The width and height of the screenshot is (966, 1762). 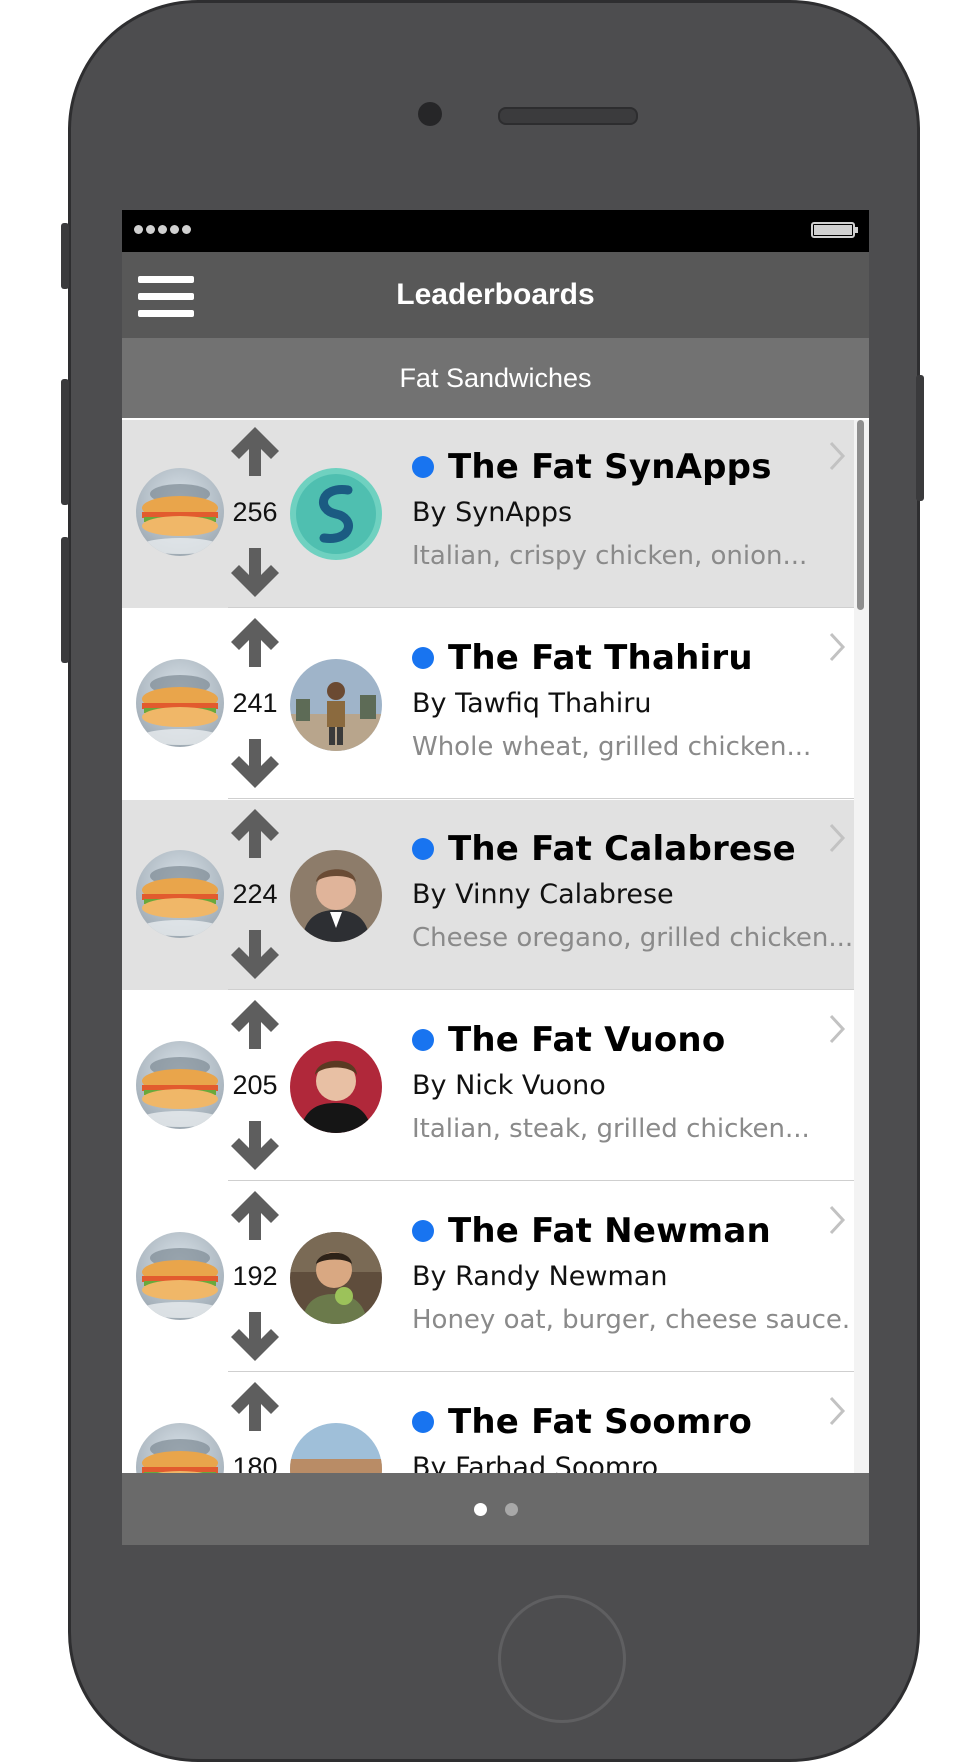 I want to click on vote-score: 256, so click(x=255, y=512).